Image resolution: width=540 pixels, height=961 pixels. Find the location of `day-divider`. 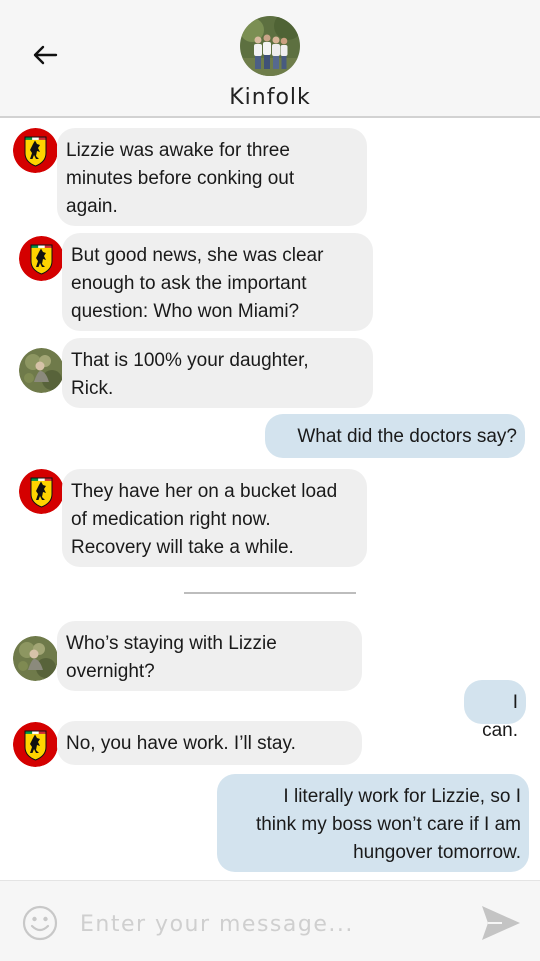

day-divider is located at coordinates (270, 593).